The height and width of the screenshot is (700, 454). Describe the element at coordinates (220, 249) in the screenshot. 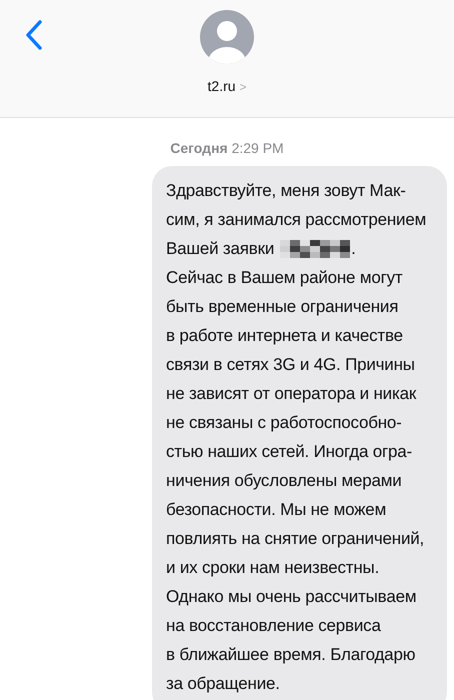

I see `message-text: Вашей заявки` at that location.